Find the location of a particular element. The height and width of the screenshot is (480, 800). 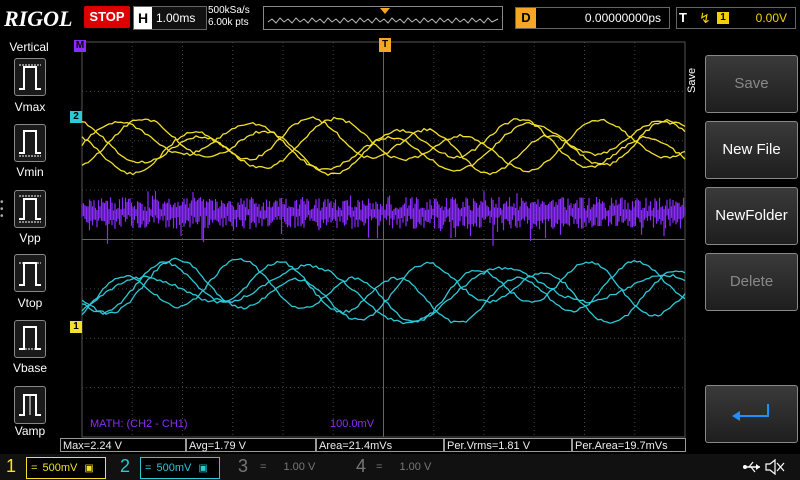

delay-box: D 0.00000000ps is located at coordinates (592, 18).